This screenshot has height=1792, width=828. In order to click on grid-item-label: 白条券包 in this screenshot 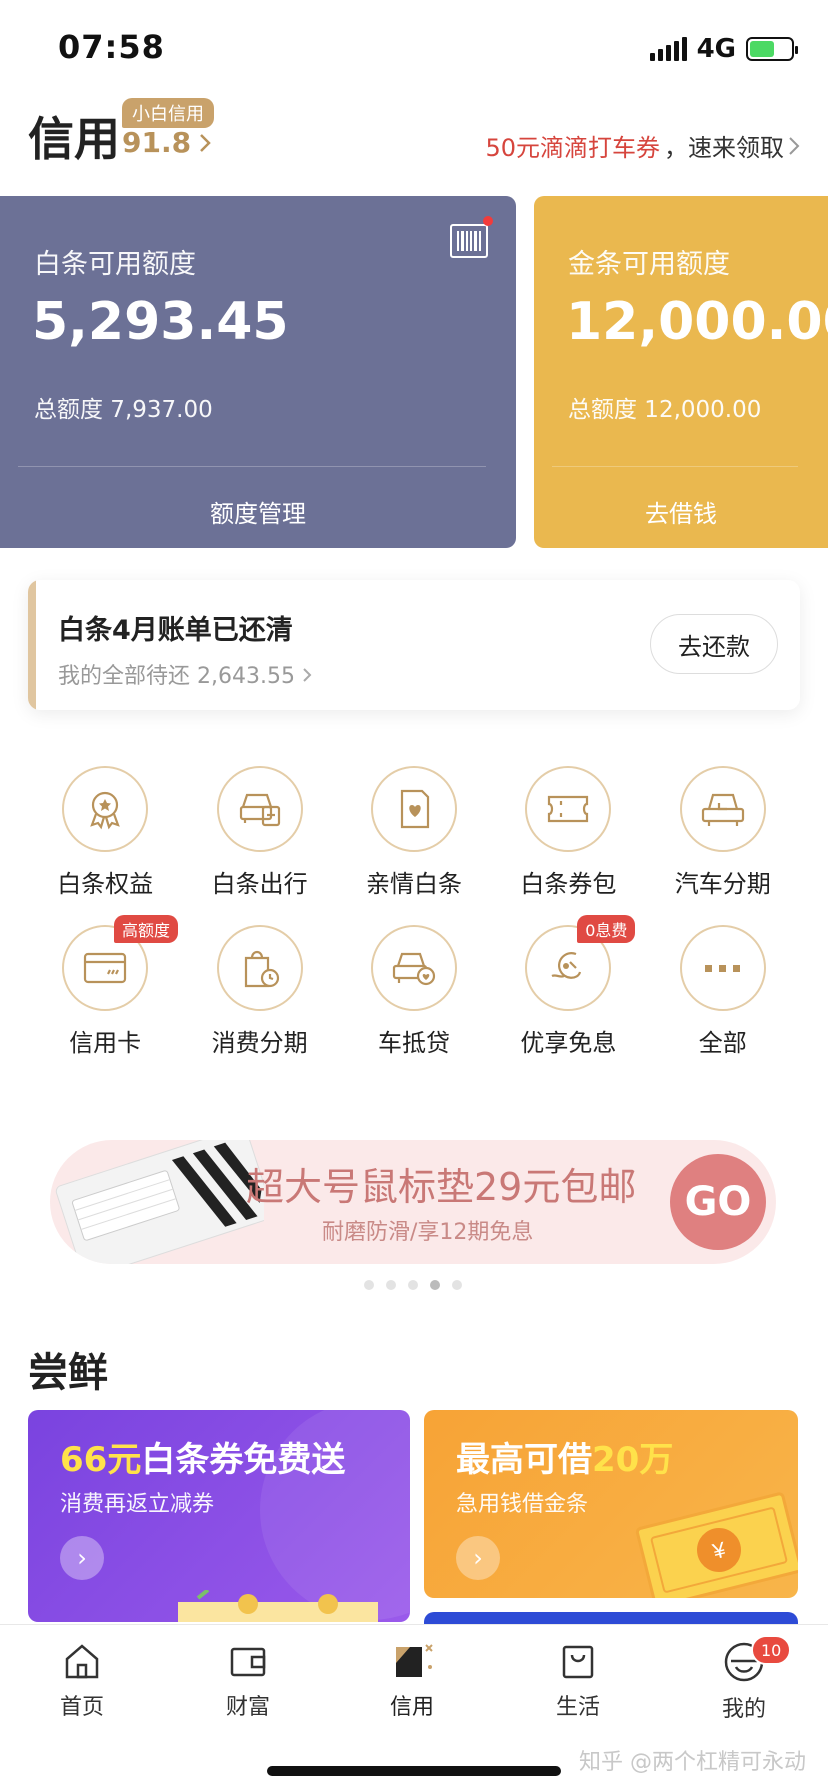, I will do `click(568, 884)`.